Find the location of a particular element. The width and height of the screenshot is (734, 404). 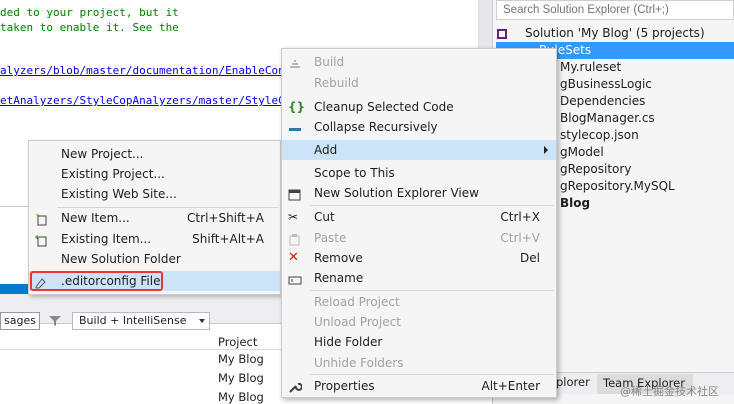

menu-item-existing-item: Existing Item... Shift+Alt+A is located at coordinates (154, 239).